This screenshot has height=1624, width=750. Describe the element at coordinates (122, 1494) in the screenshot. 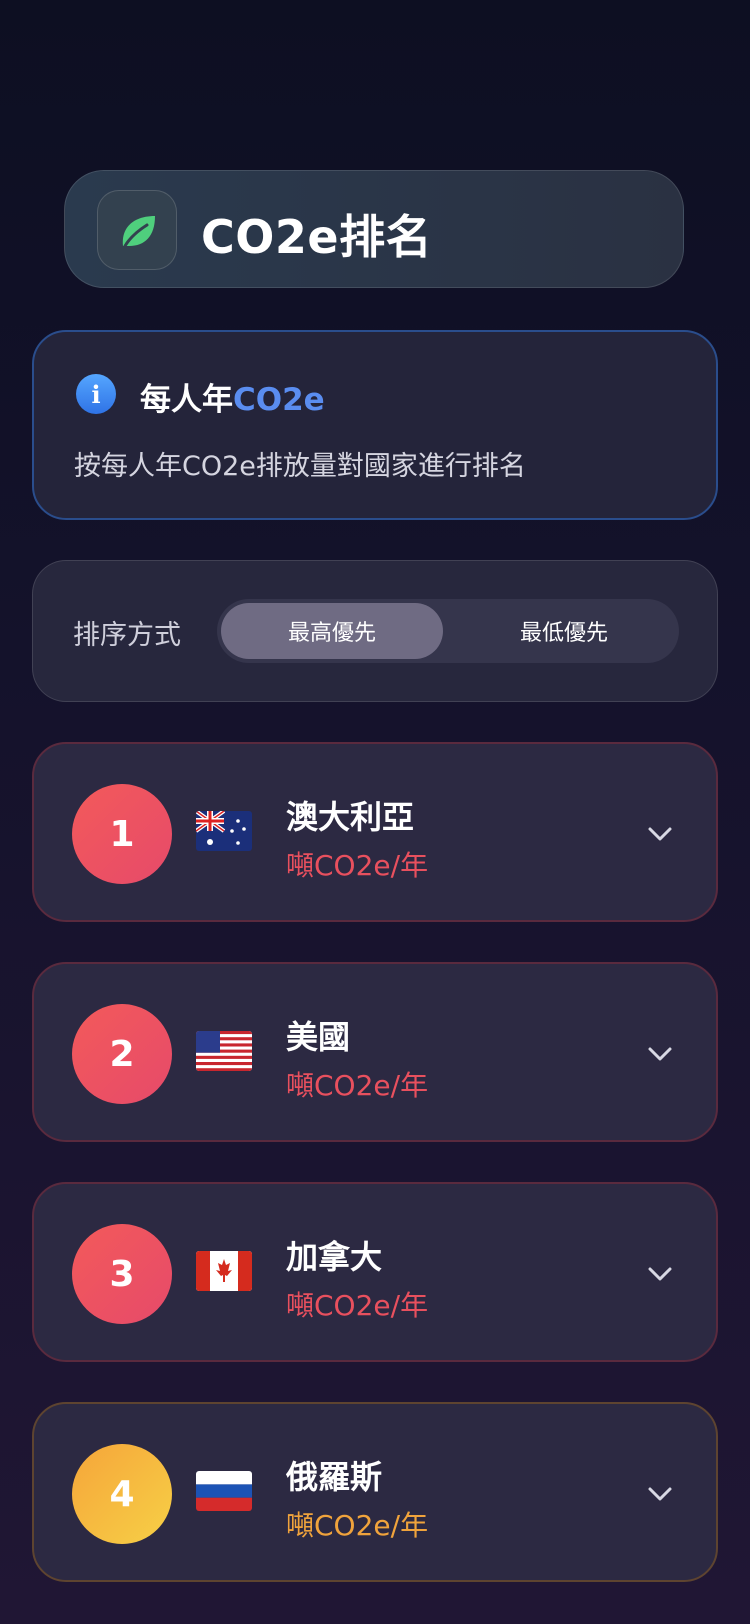

I see `rank-badge: 4` at that location.